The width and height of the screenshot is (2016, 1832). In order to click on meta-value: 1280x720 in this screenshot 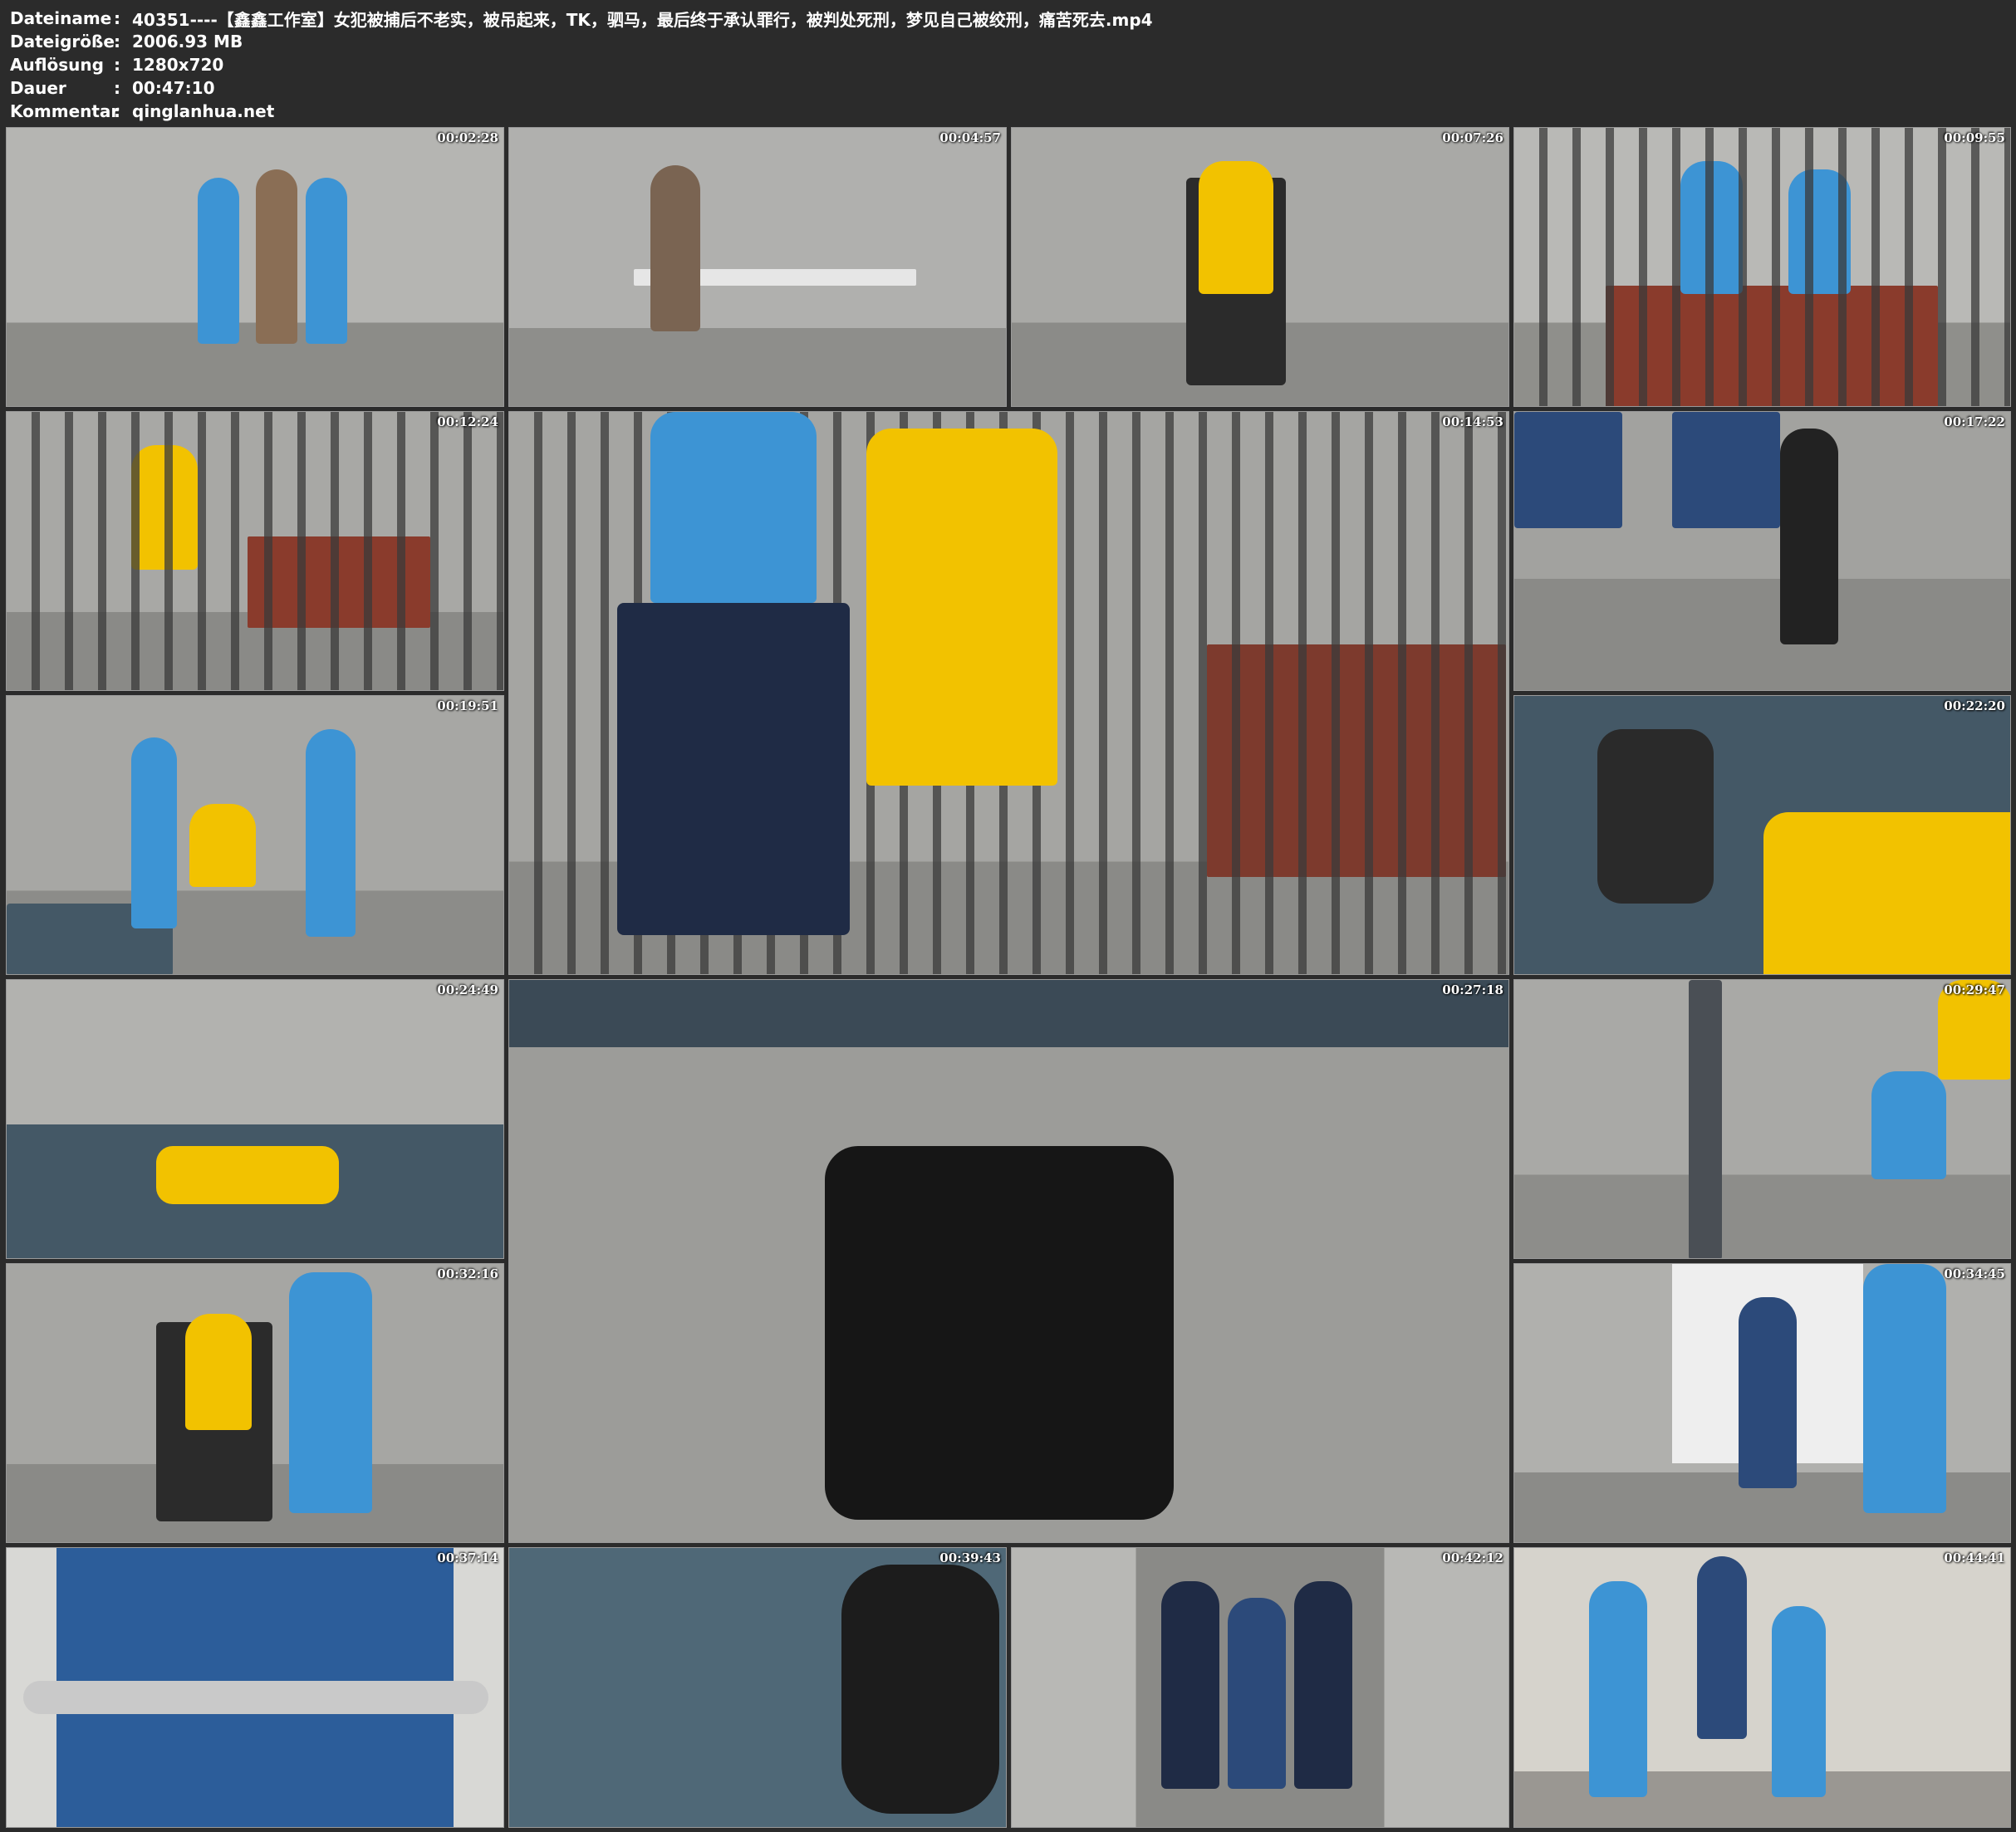, I will do `click(178, 65)`.